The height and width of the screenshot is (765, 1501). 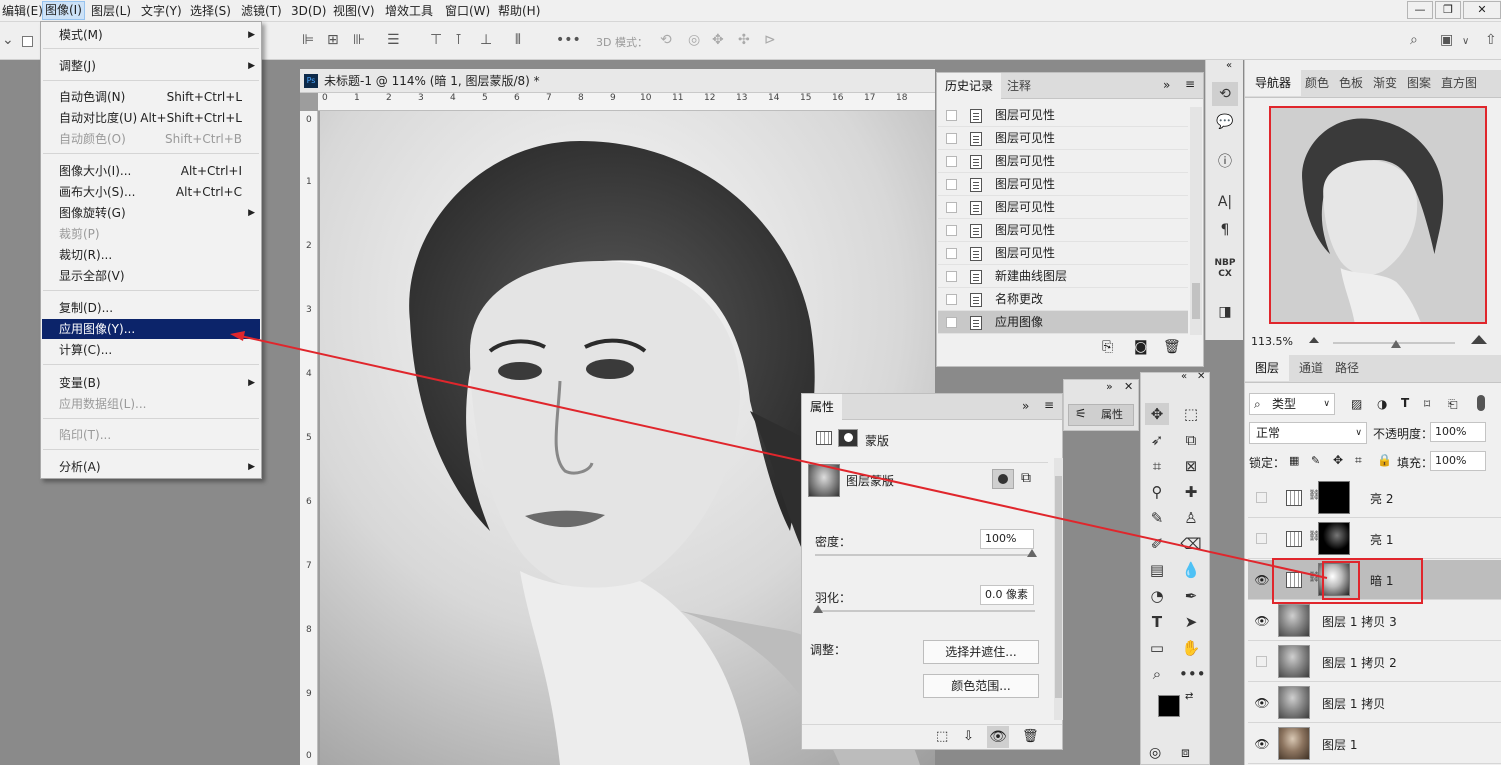 I want to click on properties-scrollbar, so click(x=1058, y=589).